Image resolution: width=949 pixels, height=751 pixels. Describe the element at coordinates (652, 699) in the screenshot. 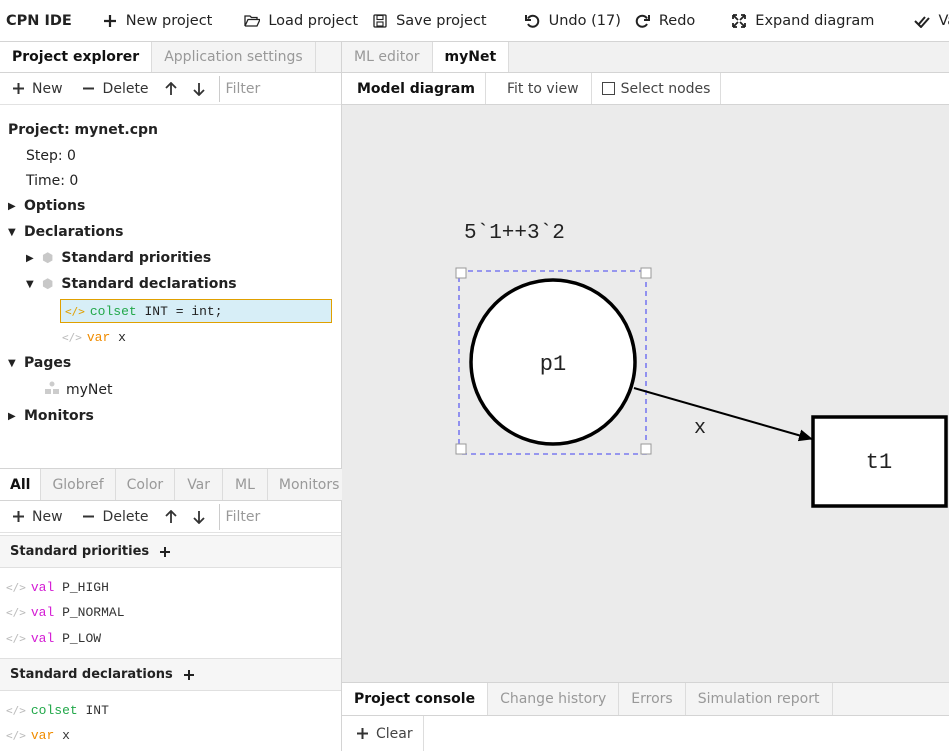

I see `tab-errors: Errors` at that location.